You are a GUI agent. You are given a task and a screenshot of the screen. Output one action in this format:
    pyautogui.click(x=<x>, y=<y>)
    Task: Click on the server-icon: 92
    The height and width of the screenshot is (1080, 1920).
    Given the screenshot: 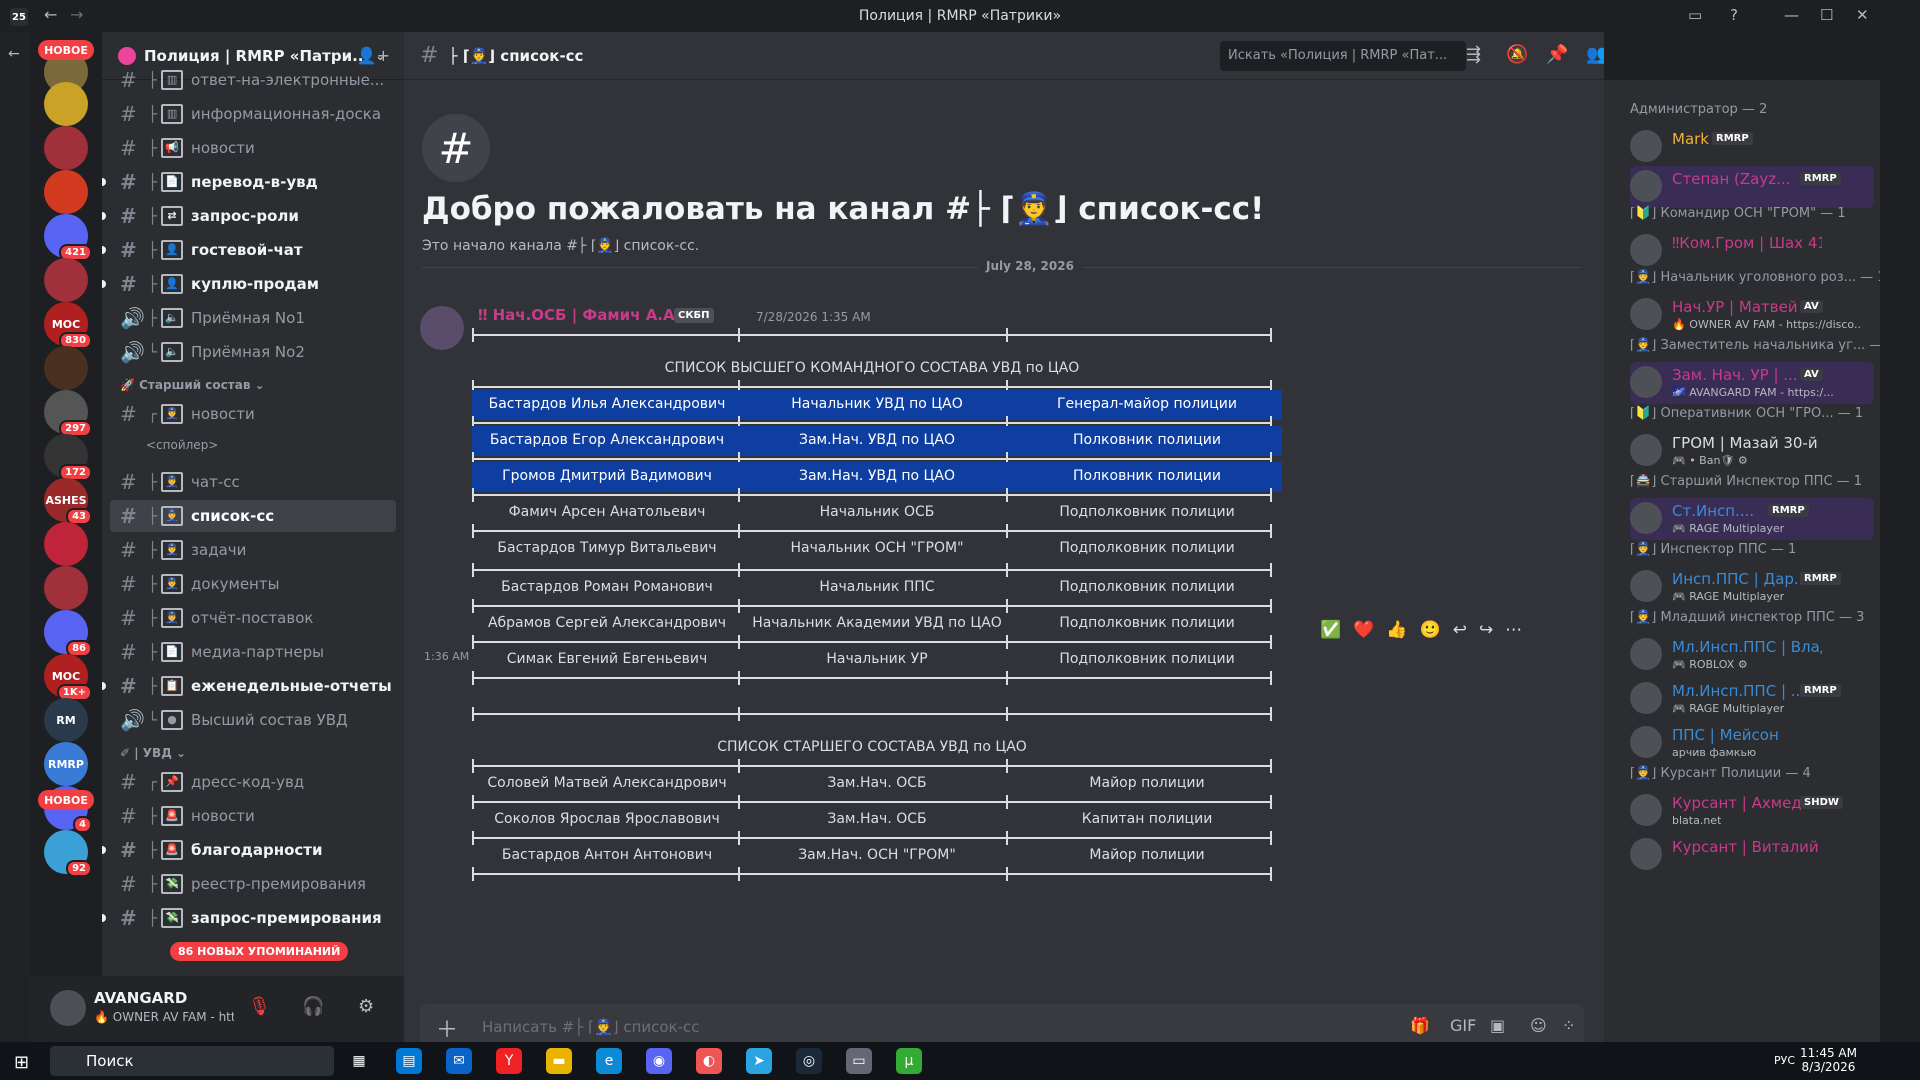 What is the action you would take?
    pyautogui.click(x=68, y=853)
    